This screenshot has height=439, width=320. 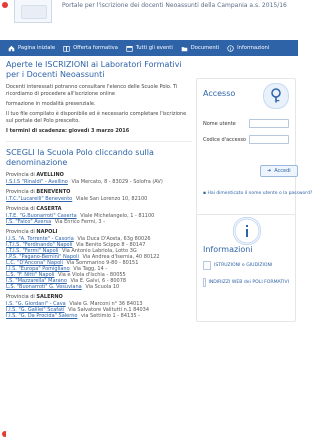 I want to click on nav-informazioni: Informazioni, so click(x=248, y=48).